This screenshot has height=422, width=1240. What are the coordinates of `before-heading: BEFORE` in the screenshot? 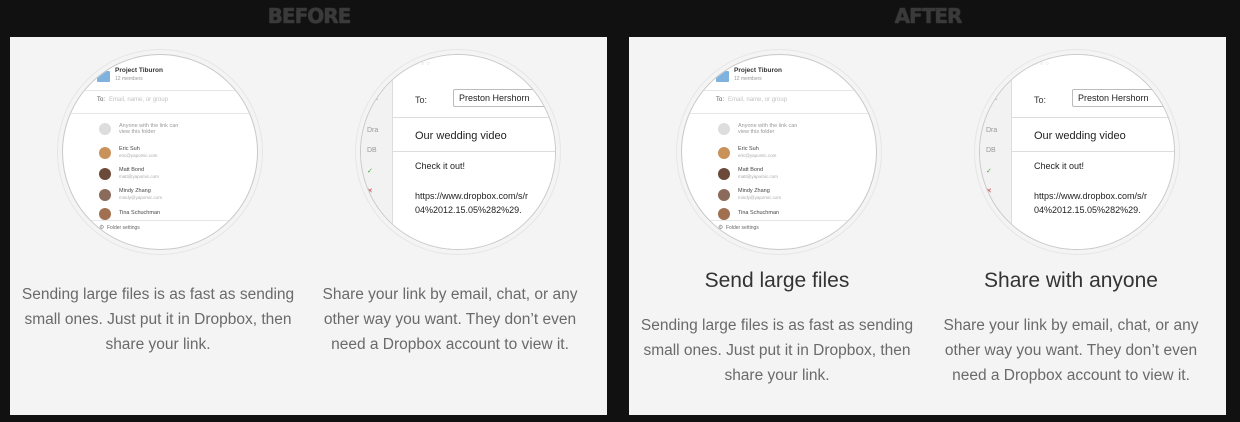 It's located at (309, 16).